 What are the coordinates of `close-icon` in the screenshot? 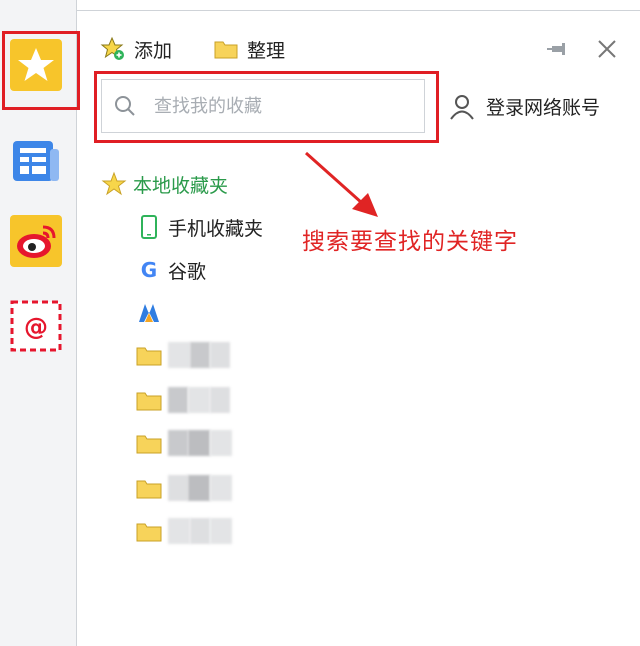 It's located at (607, 49).